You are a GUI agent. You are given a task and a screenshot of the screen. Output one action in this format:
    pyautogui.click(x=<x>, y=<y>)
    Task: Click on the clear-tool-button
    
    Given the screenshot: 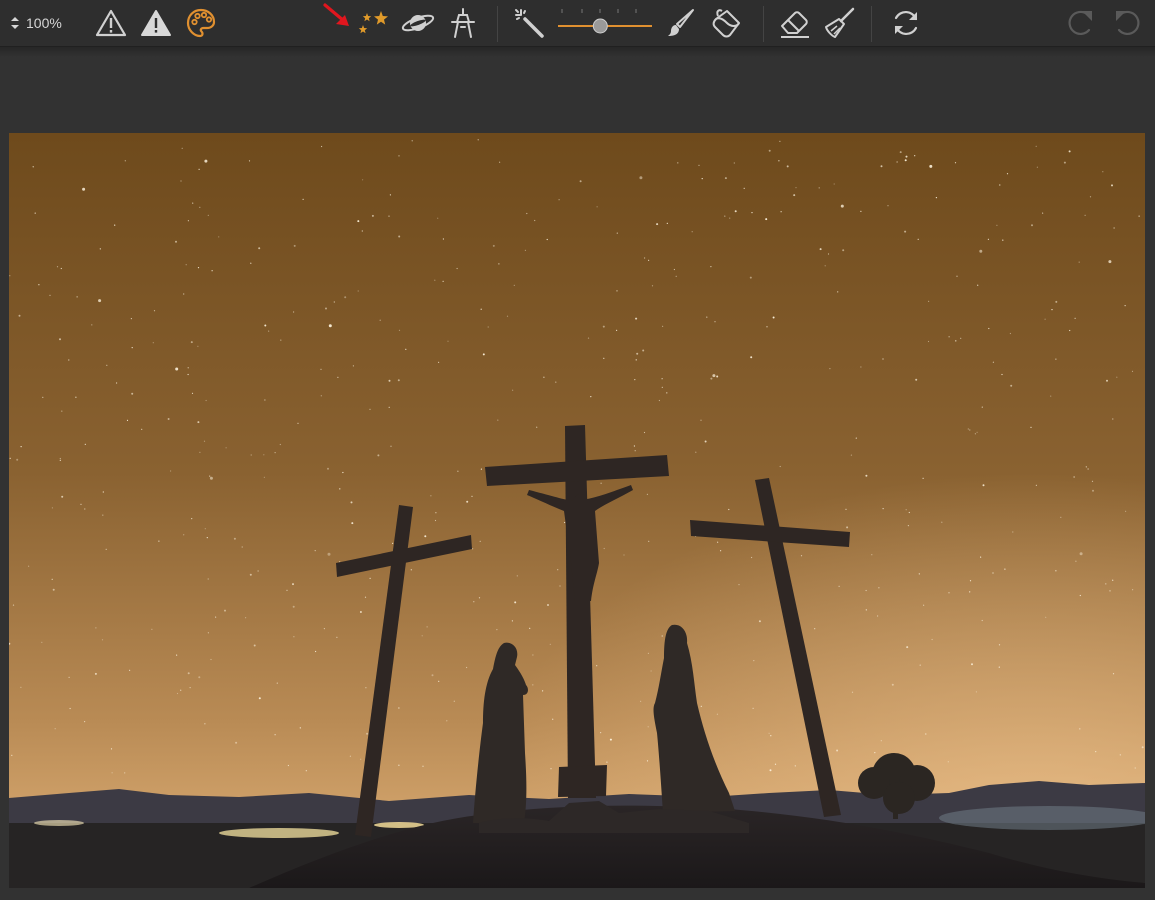 What is the action you would take?
    pyautogui.click(x=839, y=23)
    